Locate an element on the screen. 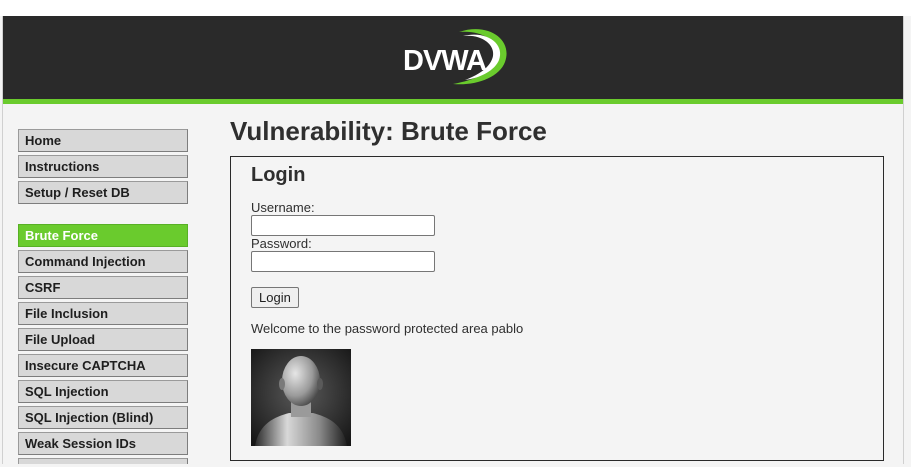  menu-item-file-inclusion: File Inclusion is located at coordinates (103, 313).